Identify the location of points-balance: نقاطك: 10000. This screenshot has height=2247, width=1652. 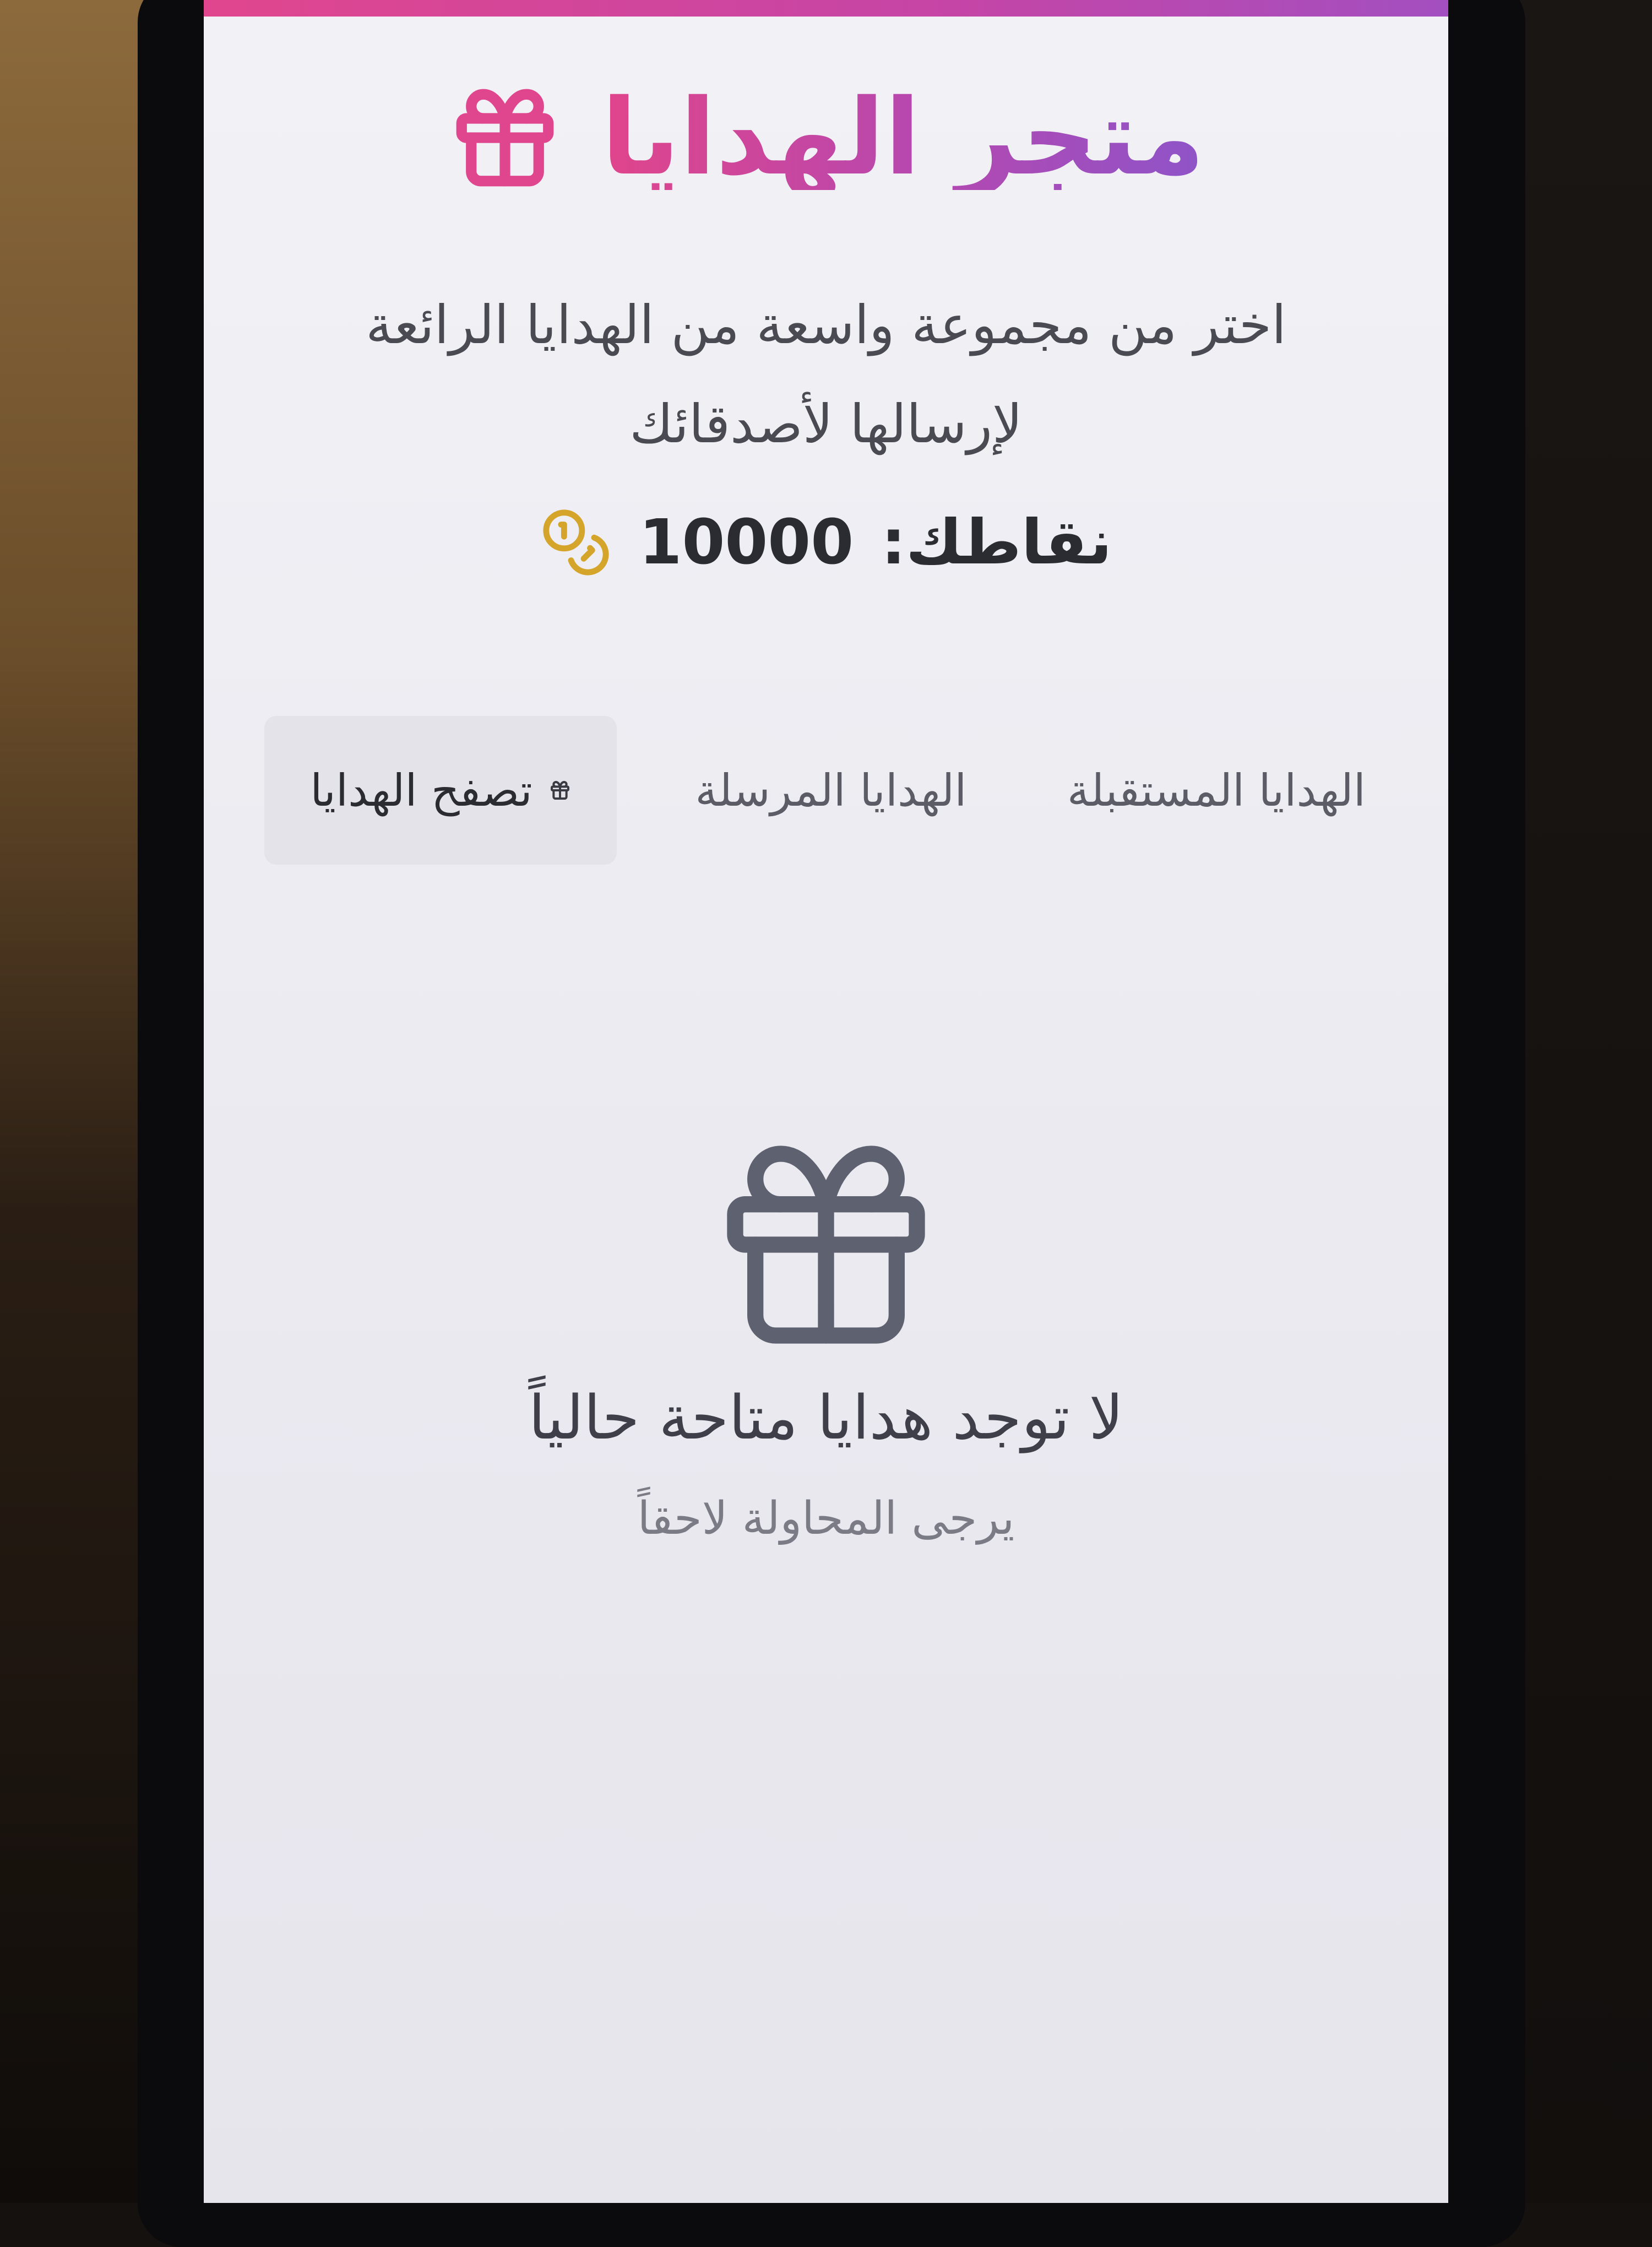
(826, 542).